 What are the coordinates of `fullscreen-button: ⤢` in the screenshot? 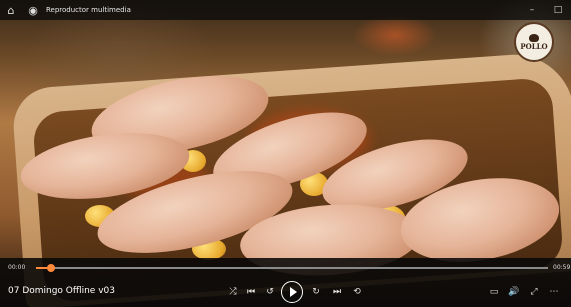 It's located at (534, 292).